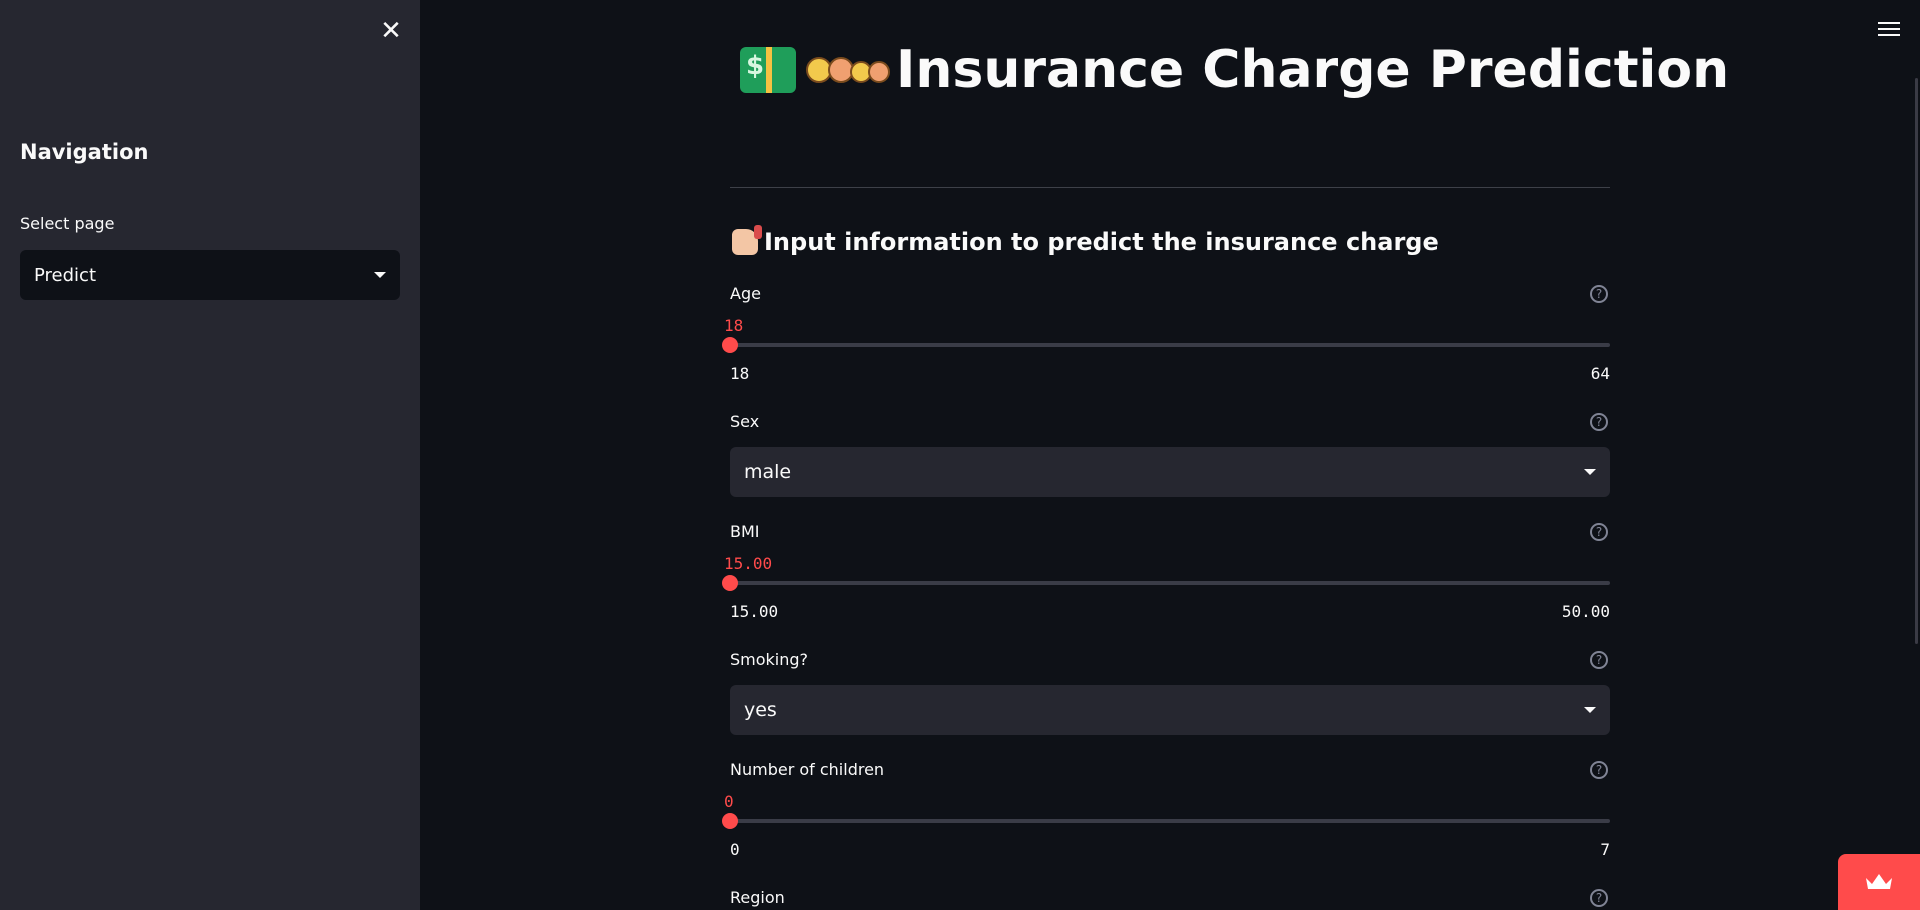 Image resolution: width=1920 pixels, height=910 pixels. What do you see at coordinates (67, 223) in the screenshot?
I see `select-page-label: Select page` at bounding box center [67, 223].